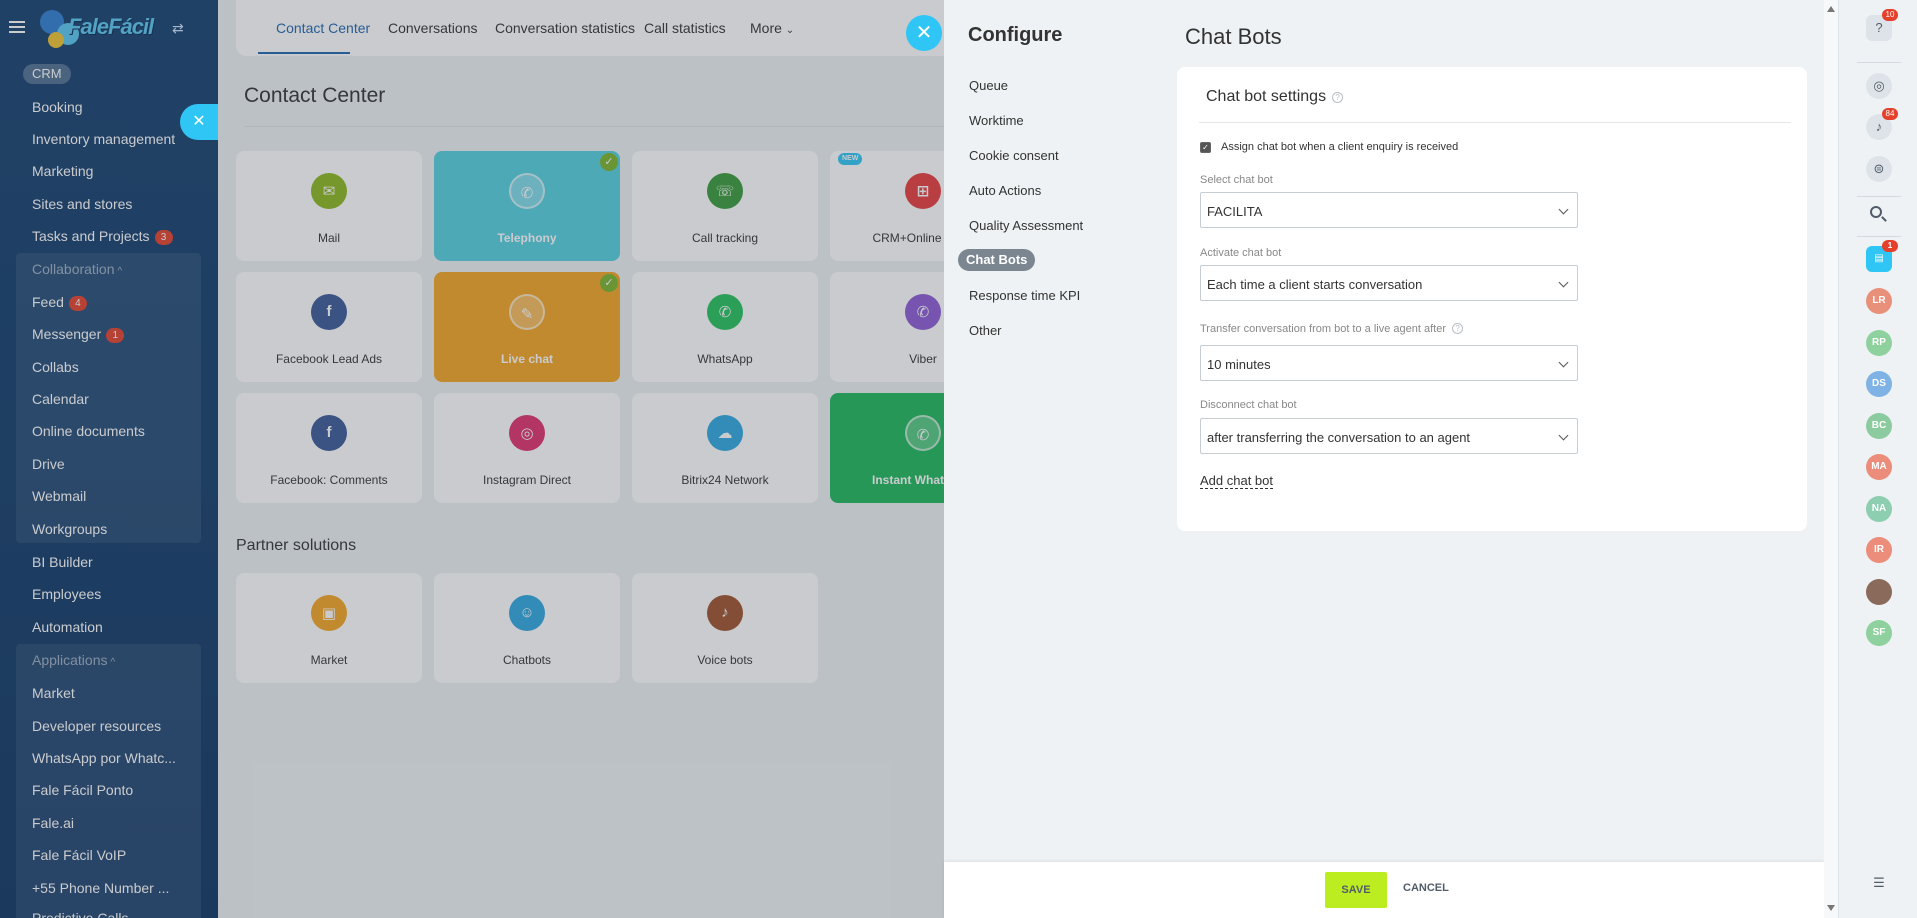  Describe the element at coordinates (102, 236) in the screenshot. I see `nav-item-tasks: Tasks and Projects 3` at that location.